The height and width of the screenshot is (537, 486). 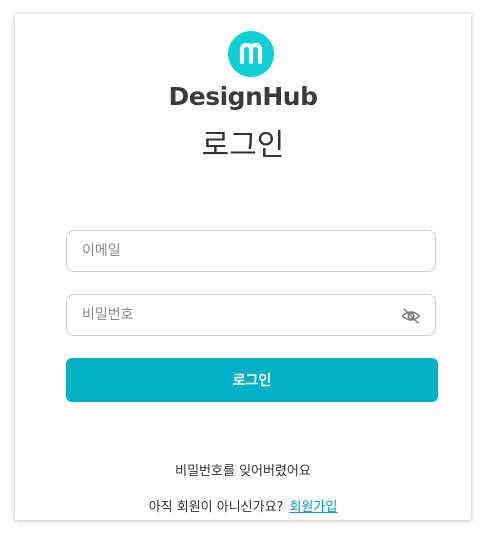 What do you see at coordinates (232, 315) in the screenshot?
I see `password-input` at bounding box center [232, 315].